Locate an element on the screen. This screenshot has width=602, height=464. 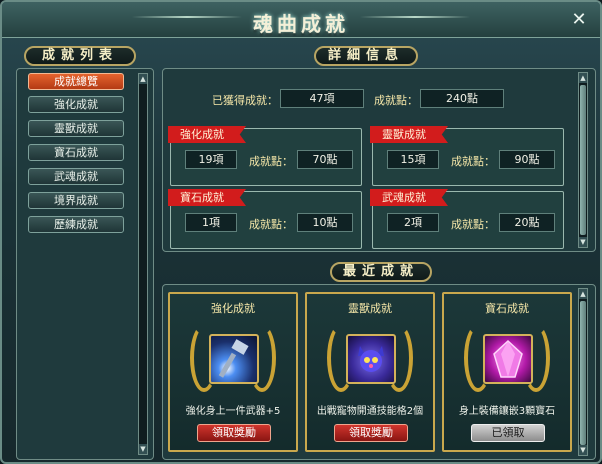
sidebar-item-experience: 歷練成就 is located at coordinates (76, 224).